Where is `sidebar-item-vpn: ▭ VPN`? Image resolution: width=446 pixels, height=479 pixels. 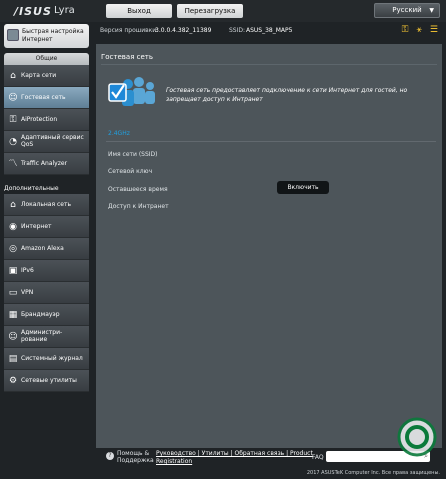
sidebar-item-vpn: ▭ VPN is located at coordinates (46, 293).